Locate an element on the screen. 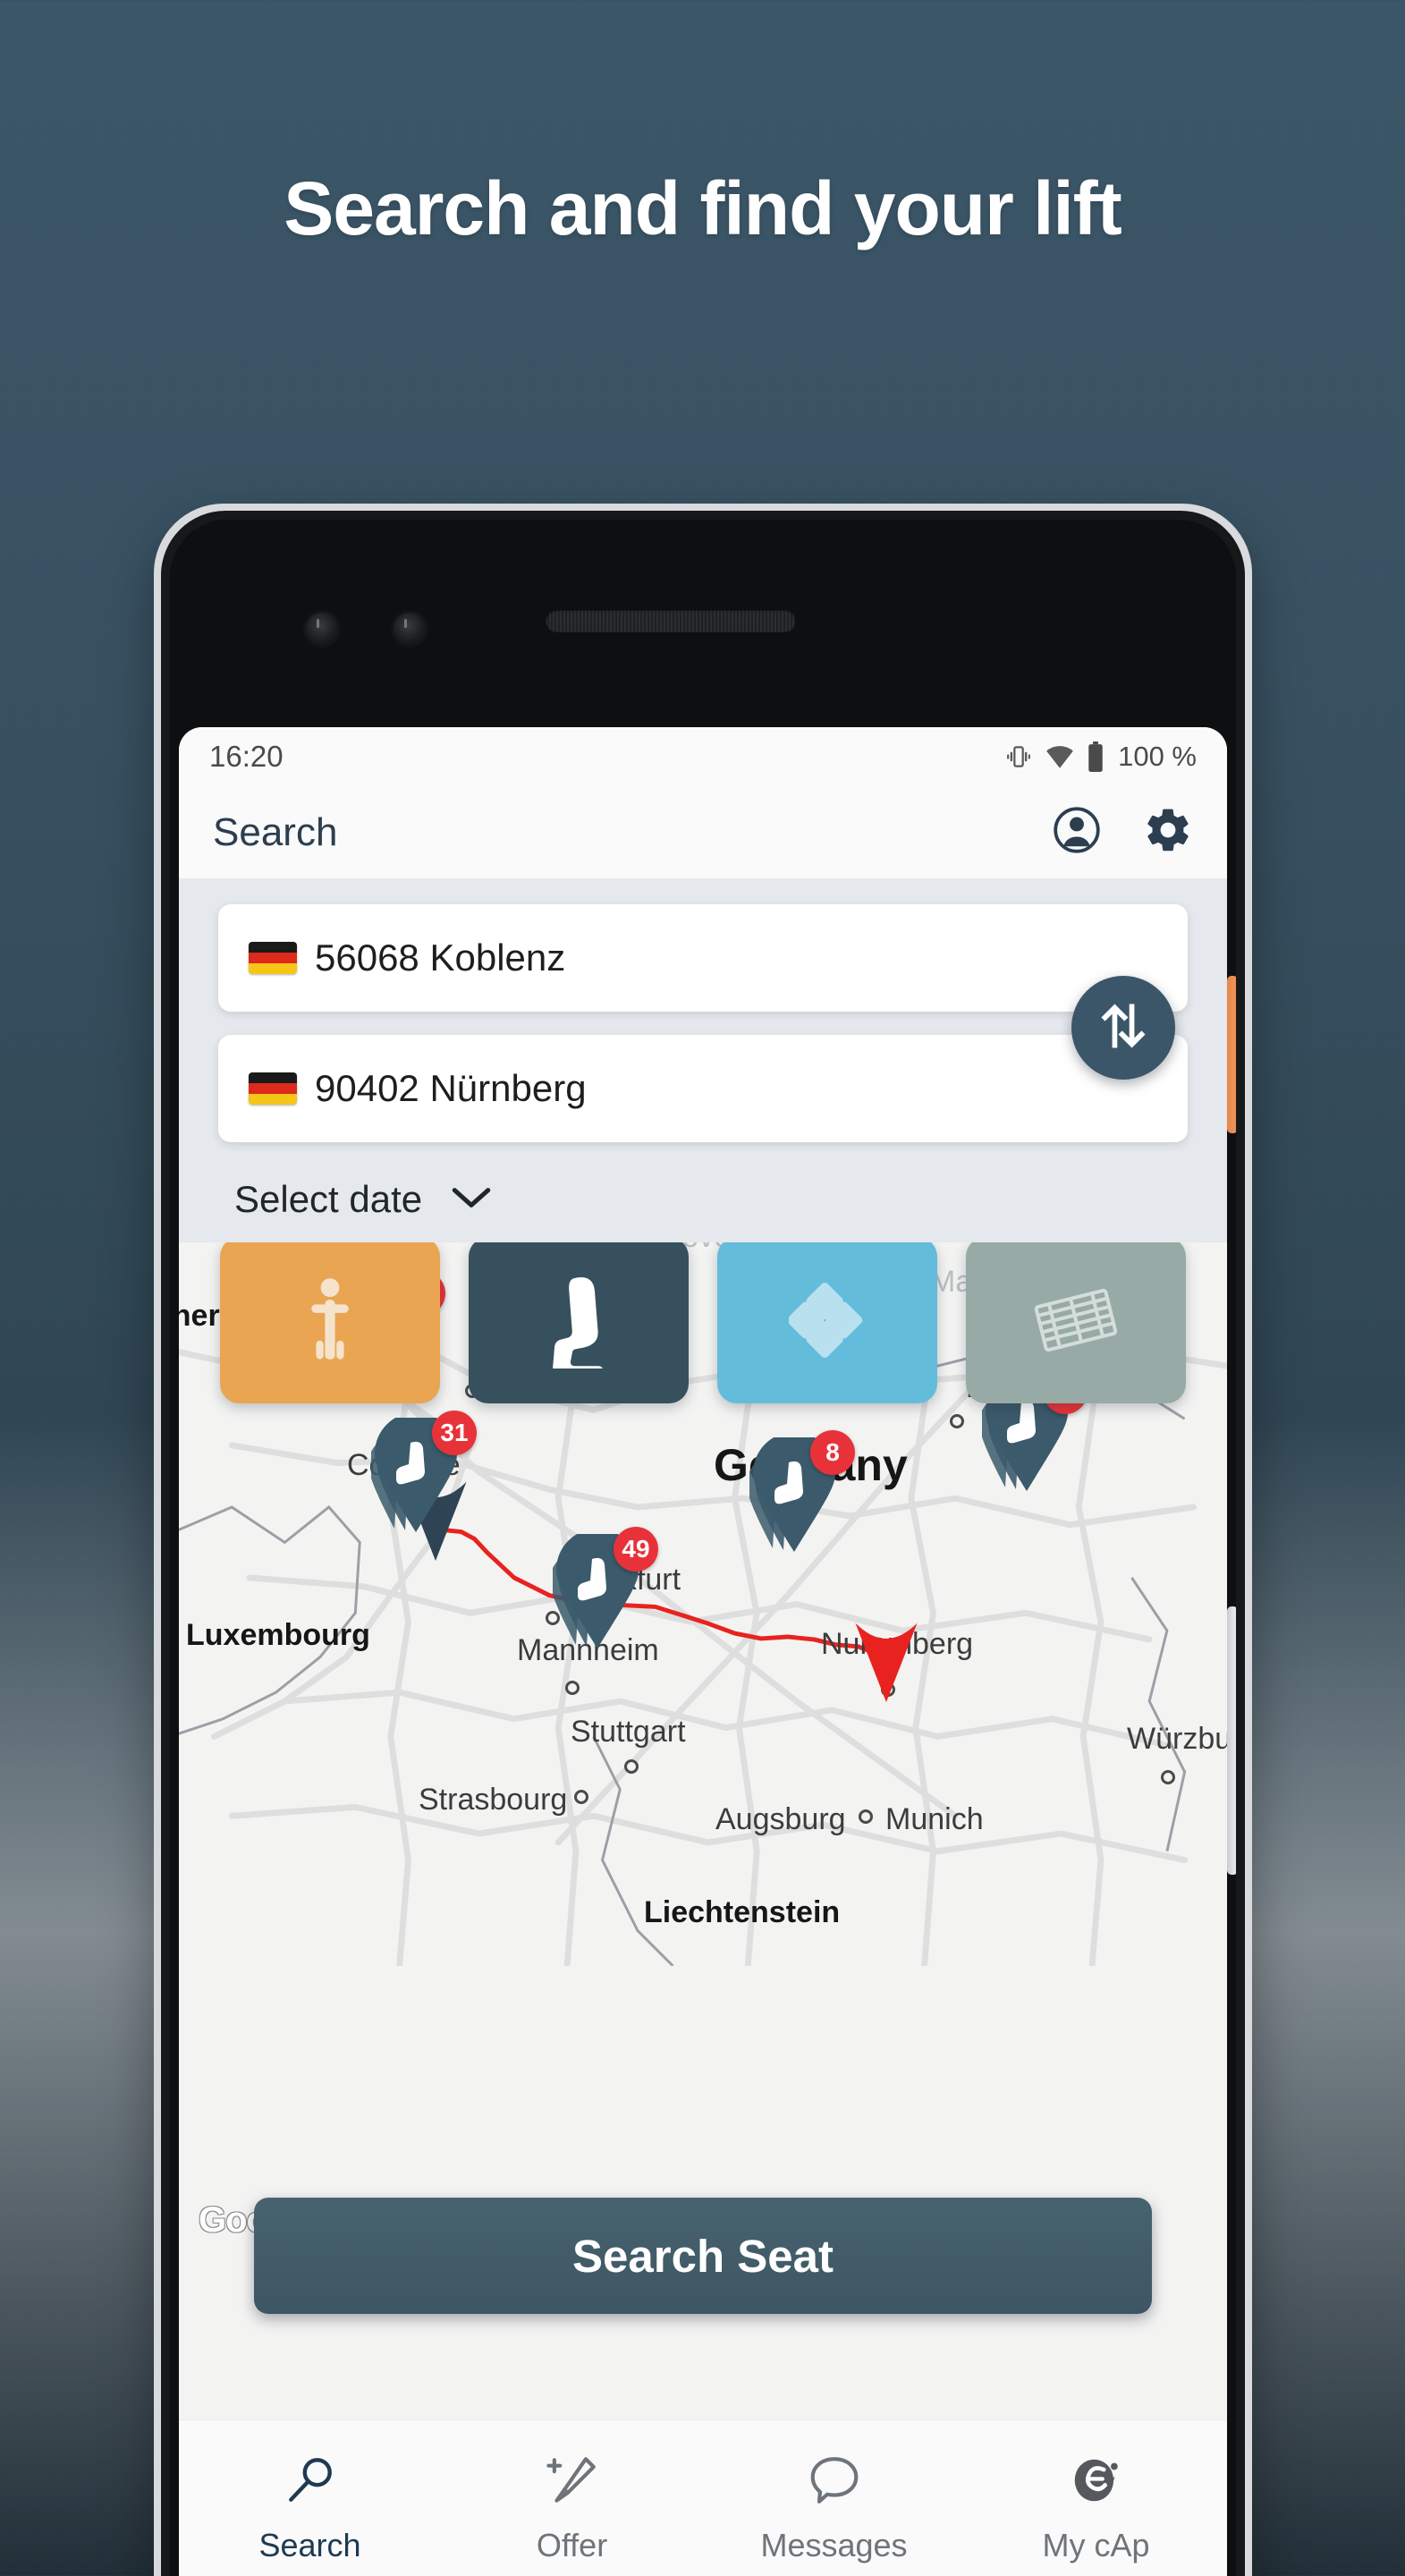  pallet-icon is located at coordinates (1076, 1320).